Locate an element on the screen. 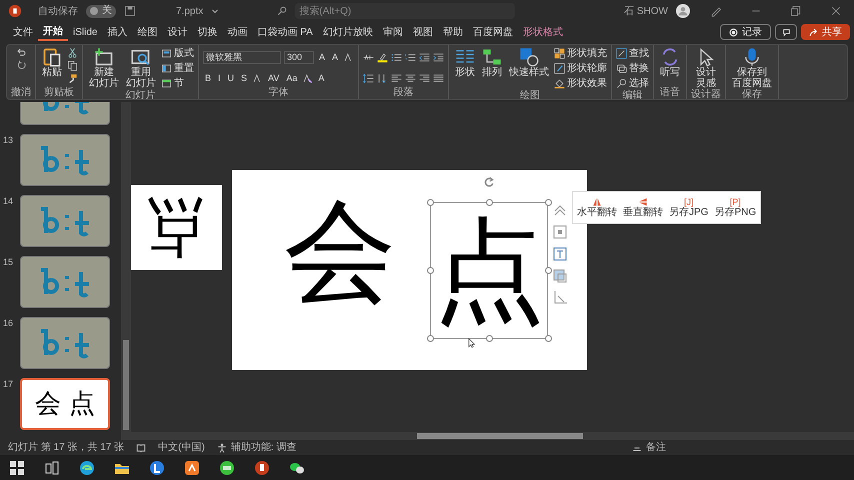  ribbon-button: 重用 幻灯片 is located at coordinates (141, 68).